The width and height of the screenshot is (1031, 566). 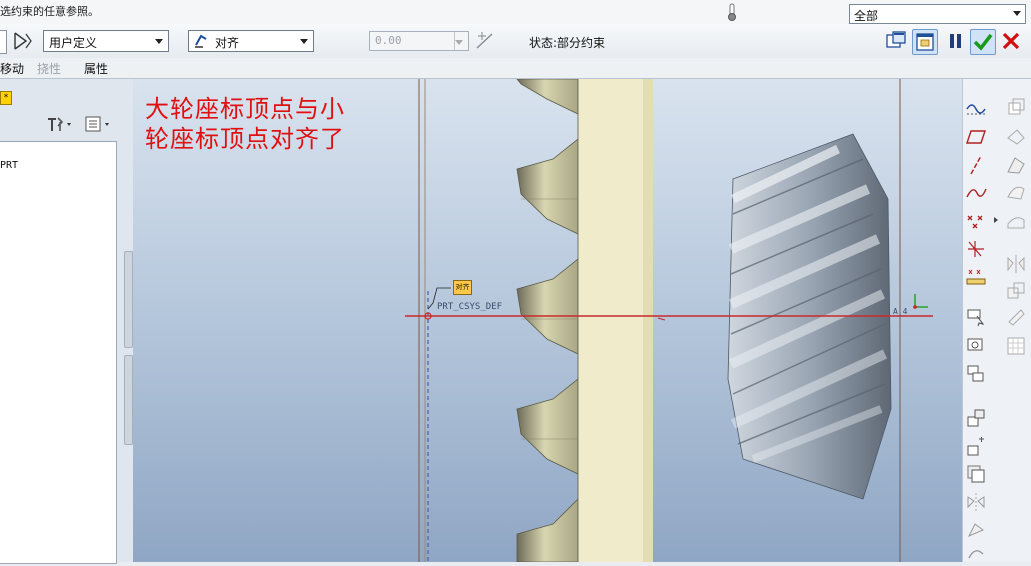 I want to click on offset-input: 0.00, so click(x=419, y=41).